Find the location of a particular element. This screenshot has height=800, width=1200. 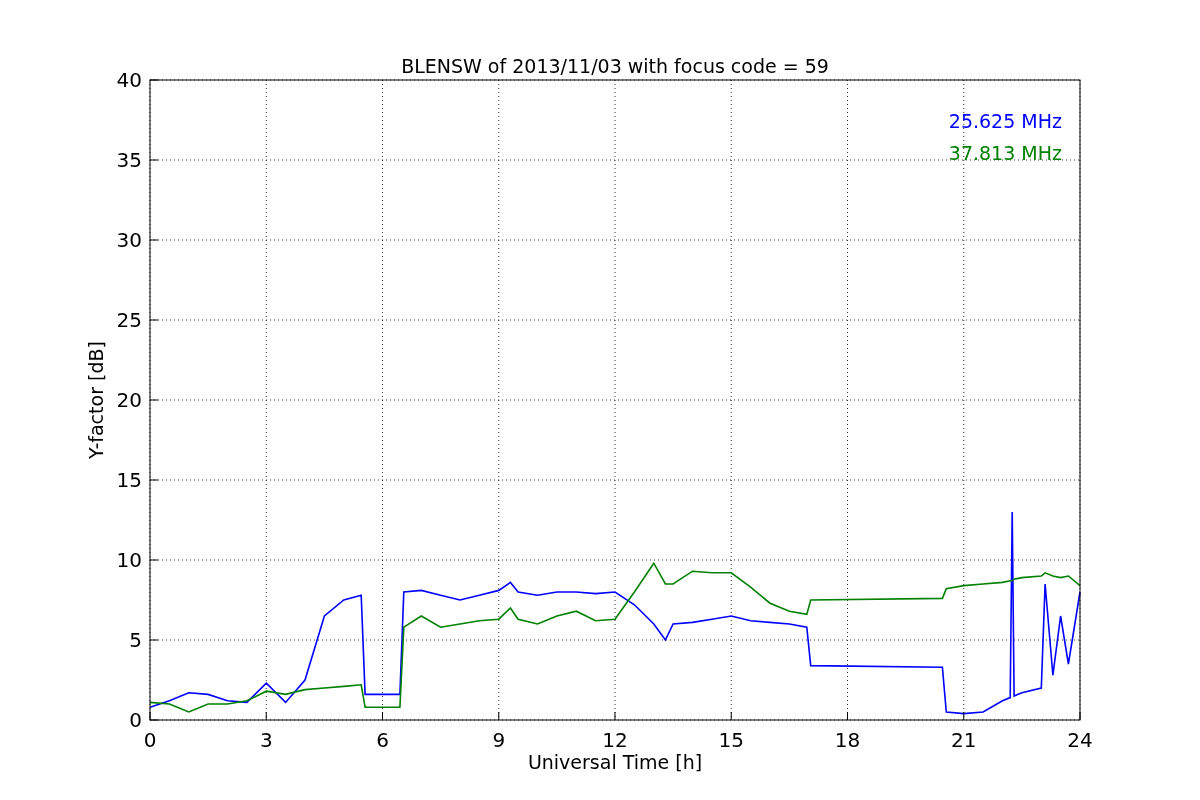

legend-label: 25.625 MHz is located at coordinates (1005, 121).